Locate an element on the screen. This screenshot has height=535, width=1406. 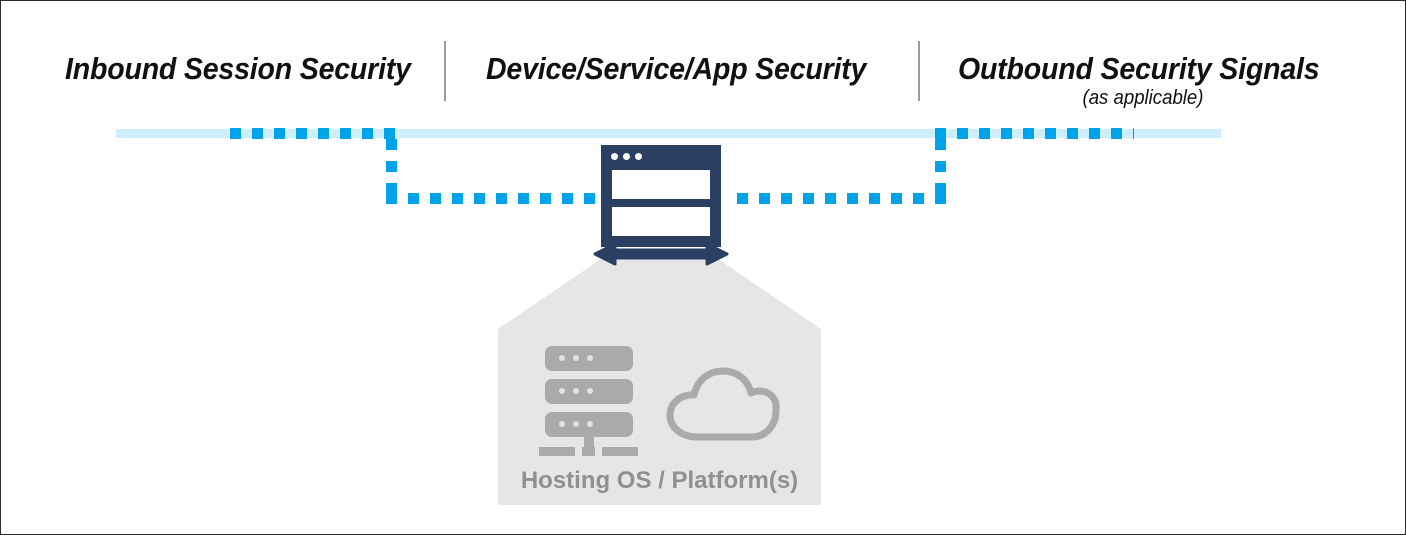
header-divider-right is located at coordinates (919, 71).